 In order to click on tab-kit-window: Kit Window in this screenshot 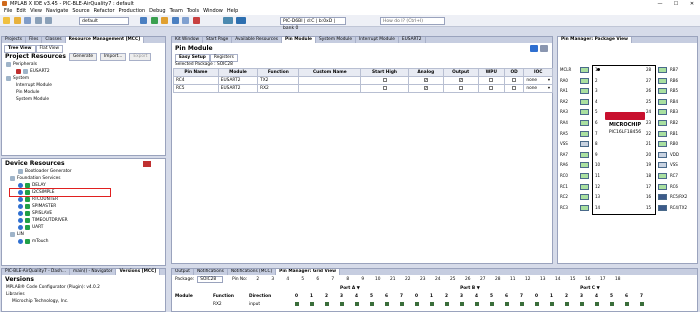, I will do `click(188, 40)`.